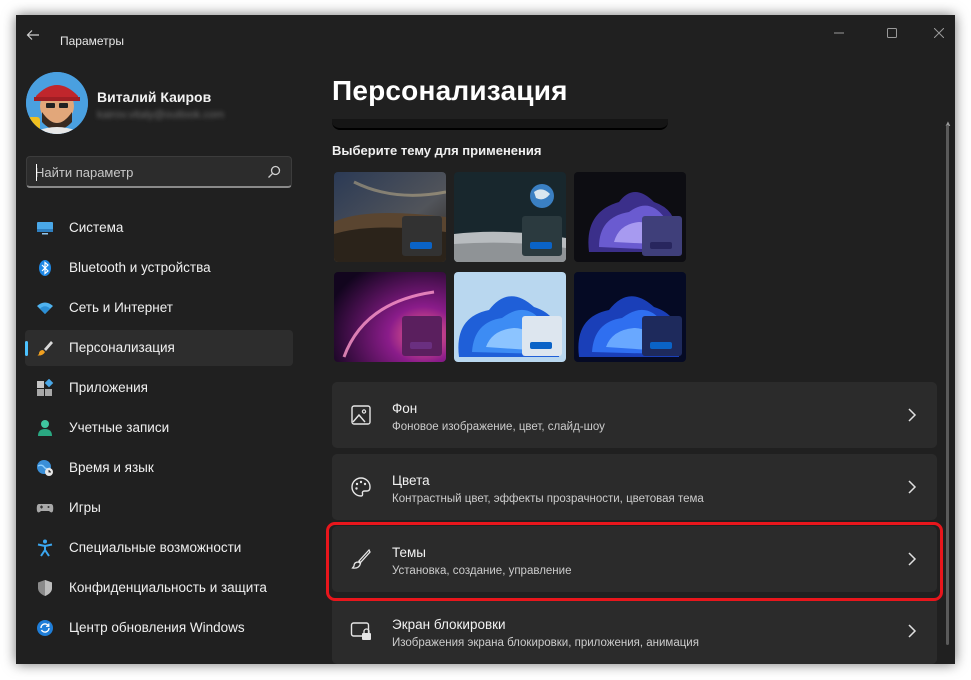  I want to click on shield-icon, so click(45, 588).